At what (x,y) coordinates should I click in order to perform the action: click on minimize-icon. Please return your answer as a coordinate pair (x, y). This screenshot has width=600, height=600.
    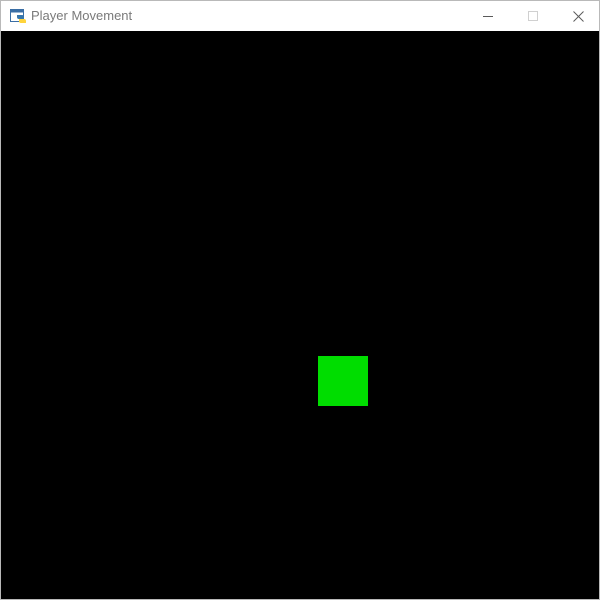
    Looking at the image, I should click on (488, 16).